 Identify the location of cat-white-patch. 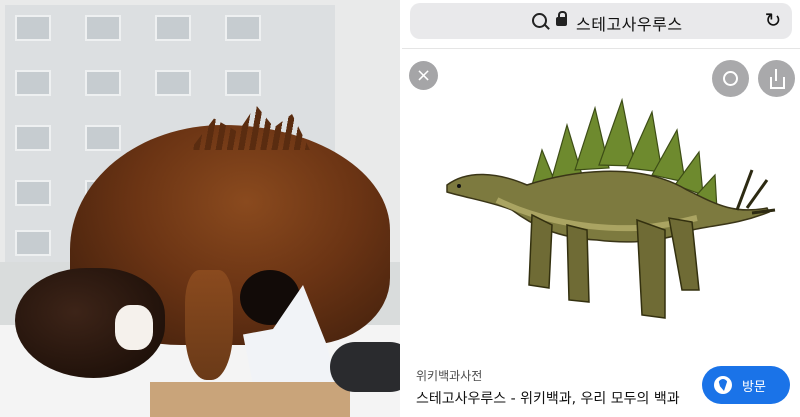
(134, 327).